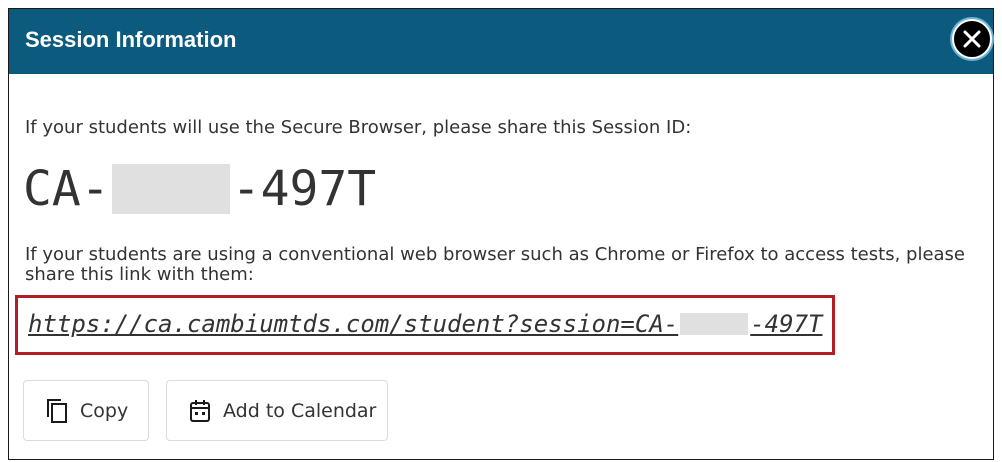  Describe the element at coordinates (304, 189) in the screenshot. I see `session-id-suffix: -497T` at that location.